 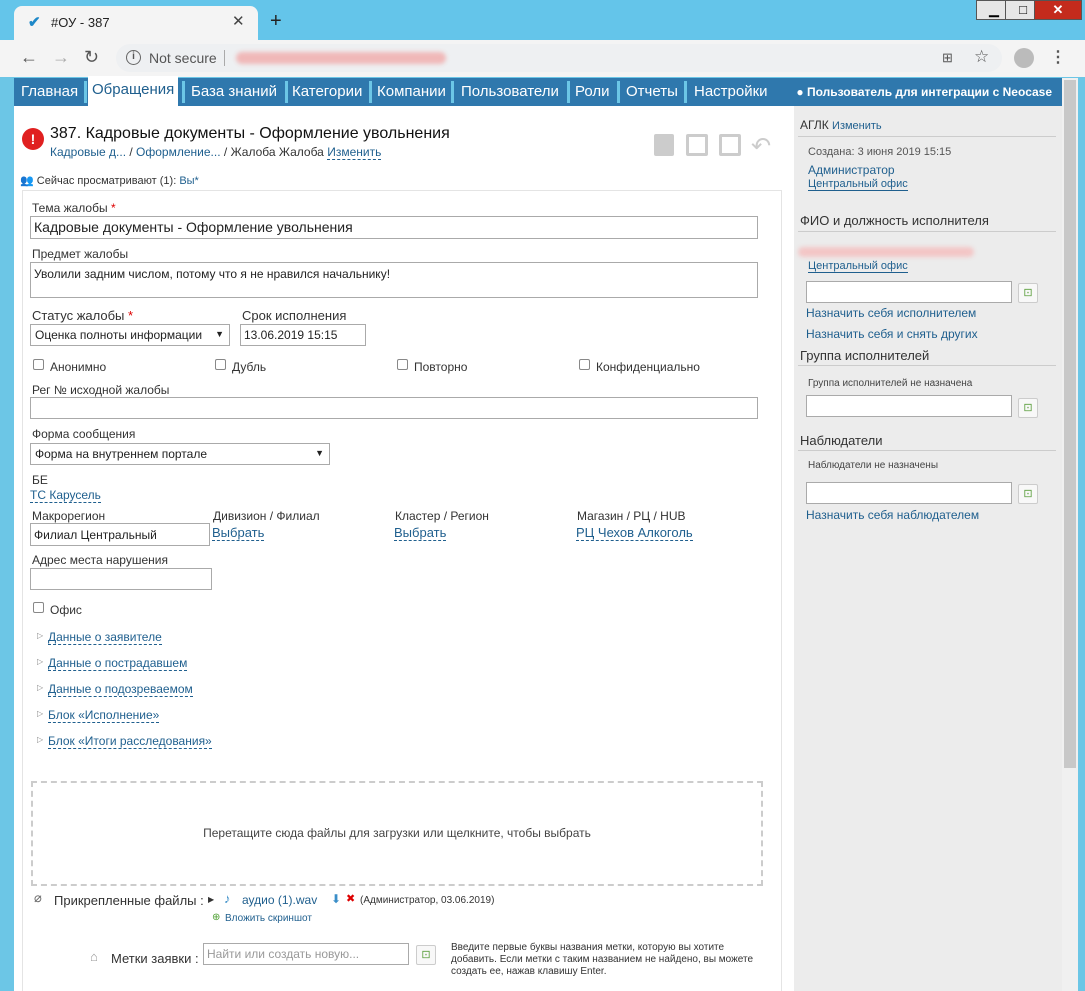 What do you see at coordinates (761, 146) in the screenshot?
I see `undo-icon: ↶` at bounding box center [761, 146].